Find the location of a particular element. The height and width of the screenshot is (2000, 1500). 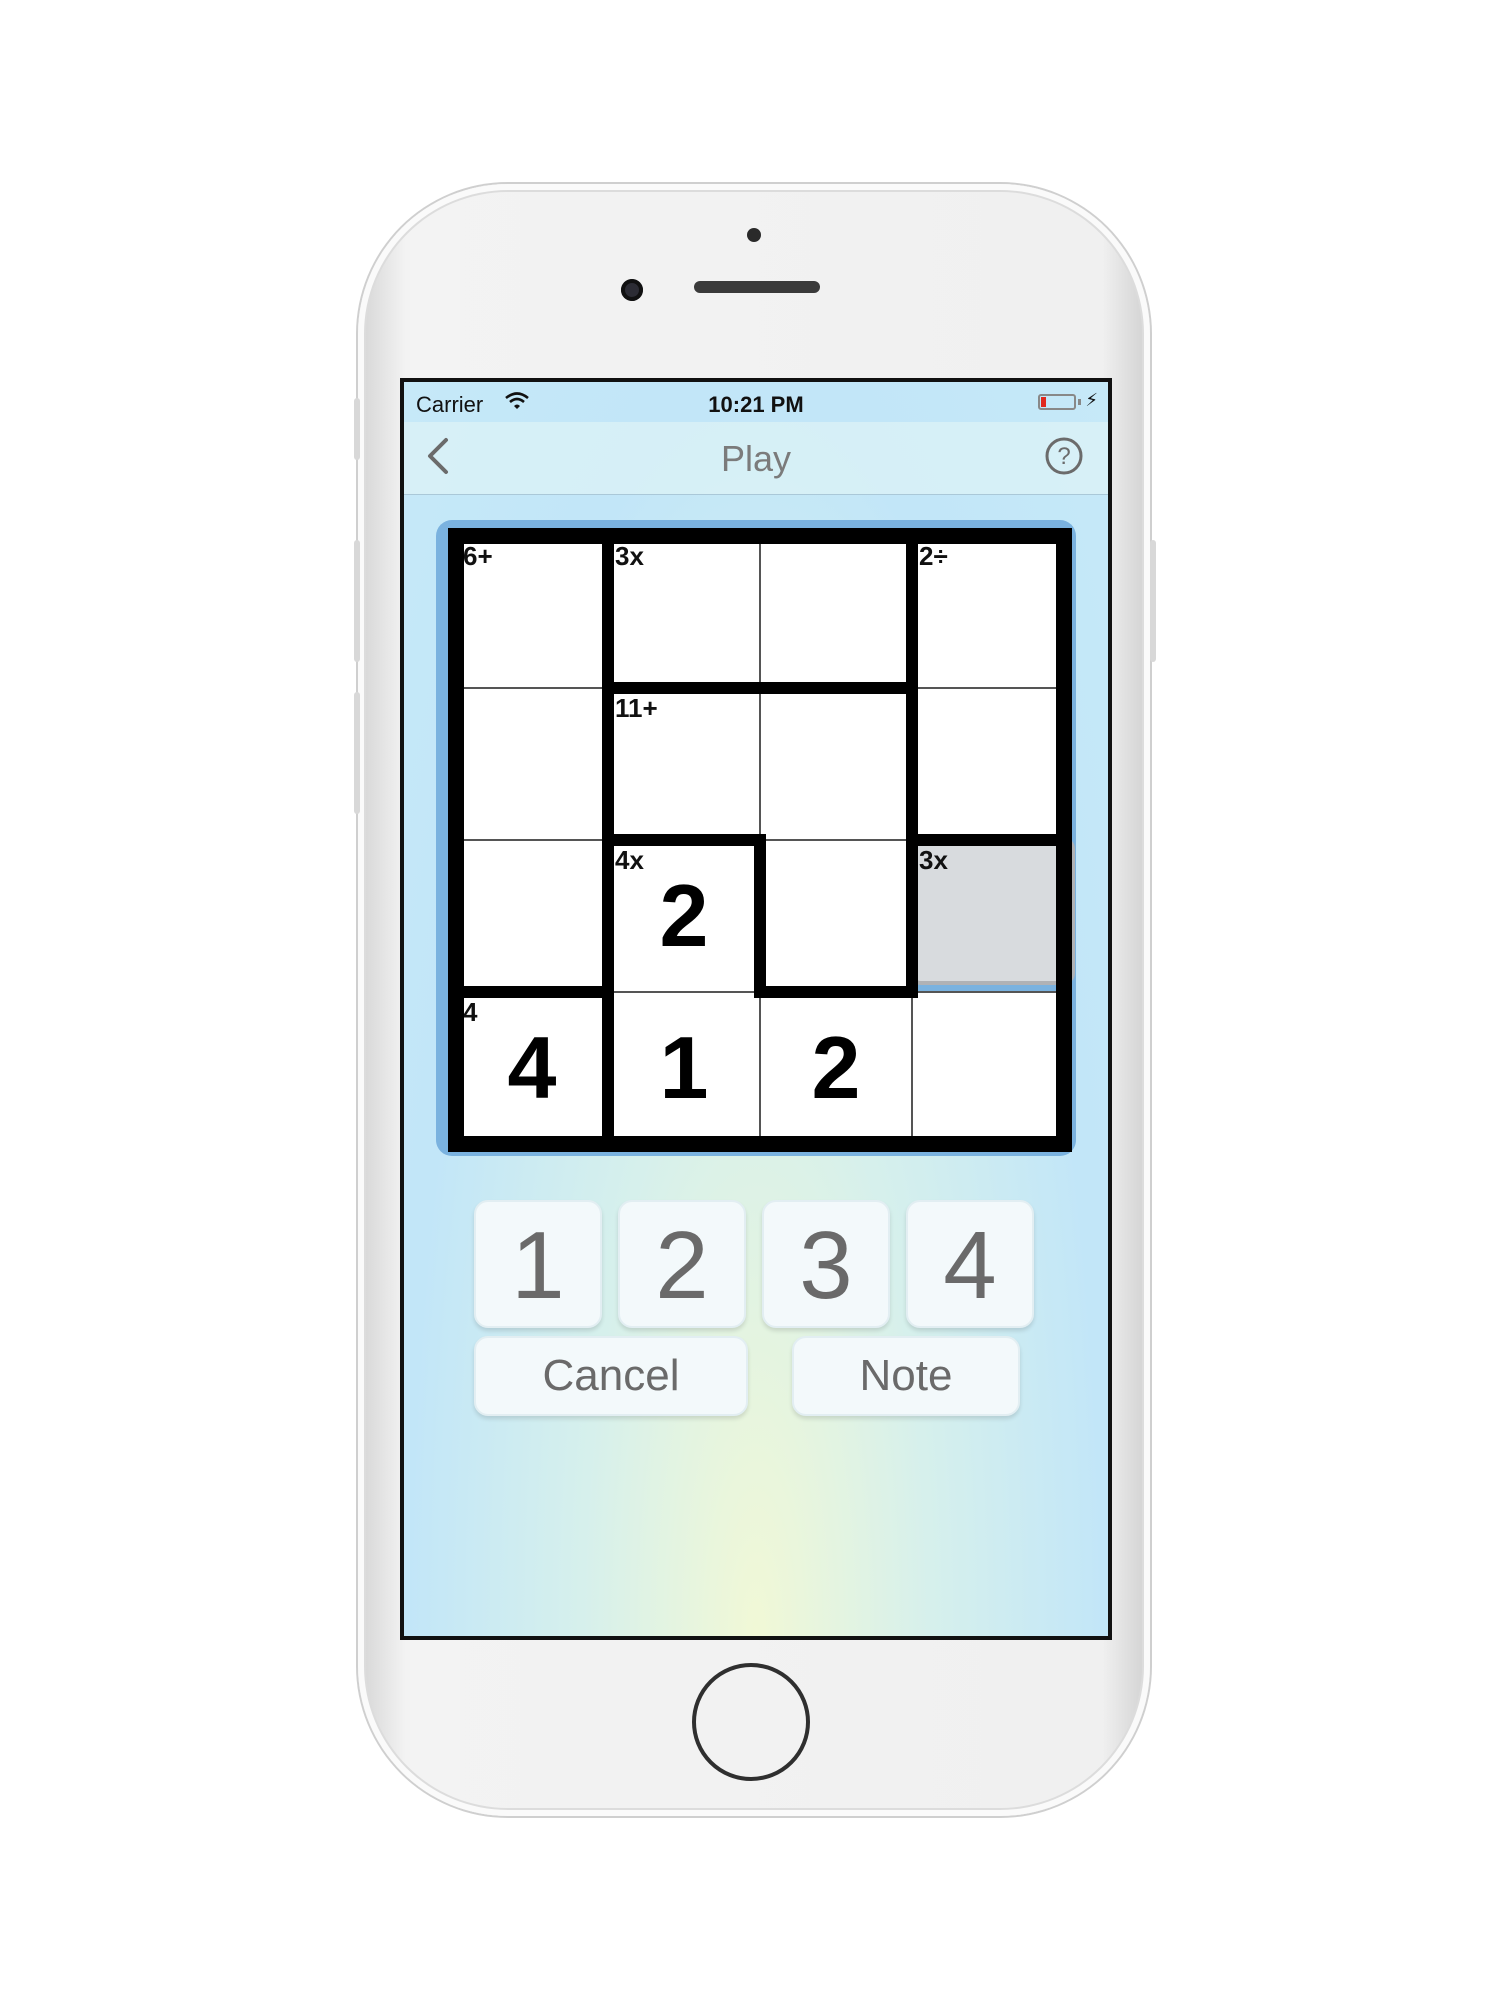

board-border-top is located at coordinates (760, 536).